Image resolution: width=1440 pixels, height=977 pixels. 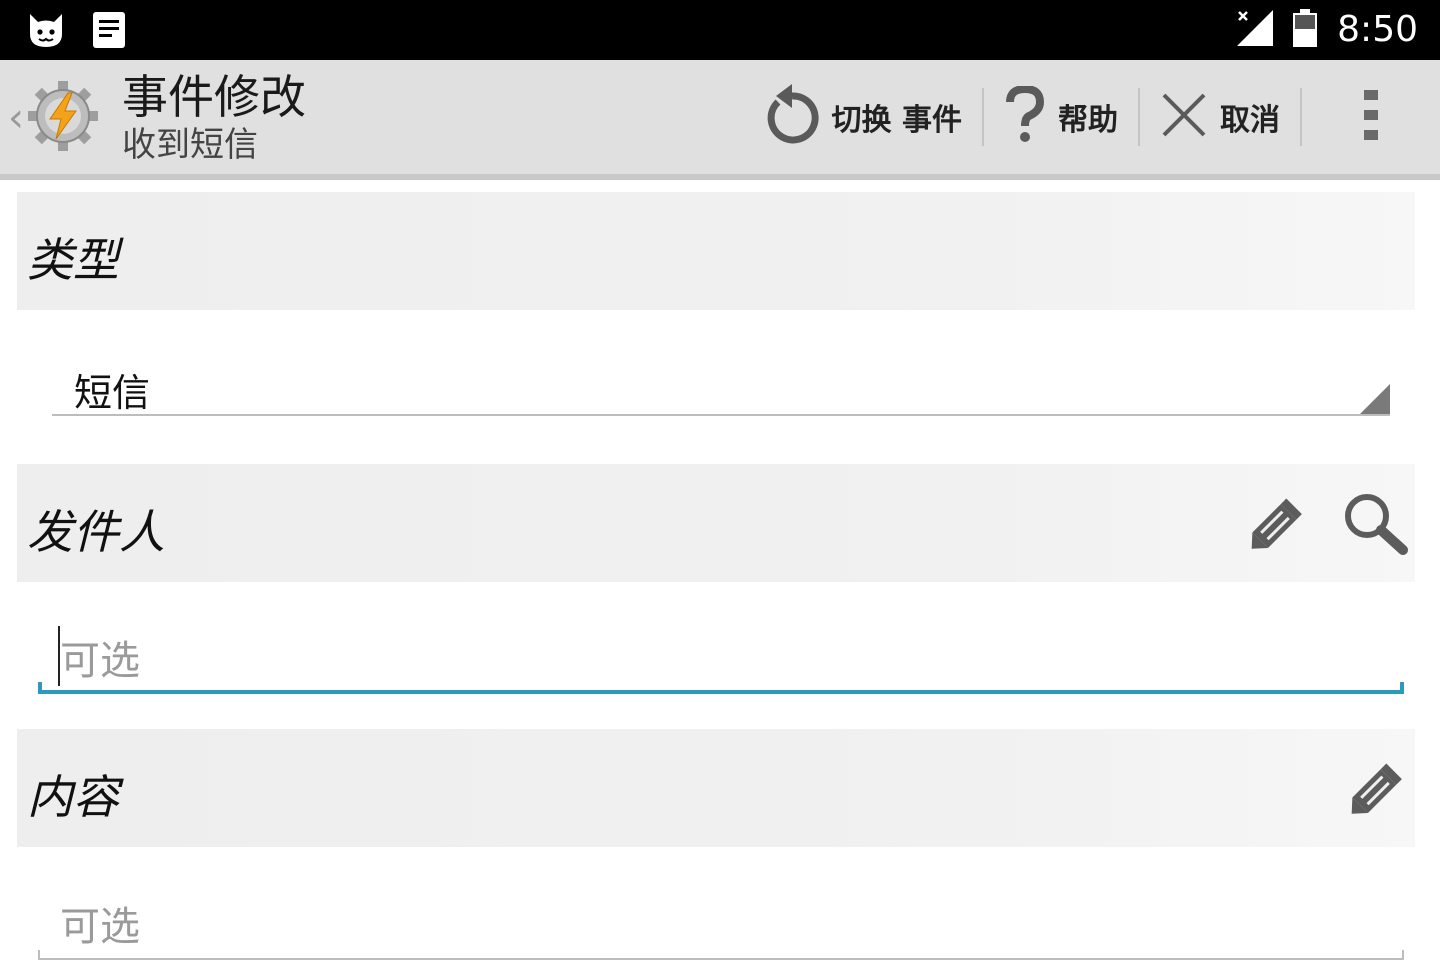 What do you see at coordinates (716, 251) in the screenshot?
I see `type-section-header: 类型` at bounding box center [716, 251].